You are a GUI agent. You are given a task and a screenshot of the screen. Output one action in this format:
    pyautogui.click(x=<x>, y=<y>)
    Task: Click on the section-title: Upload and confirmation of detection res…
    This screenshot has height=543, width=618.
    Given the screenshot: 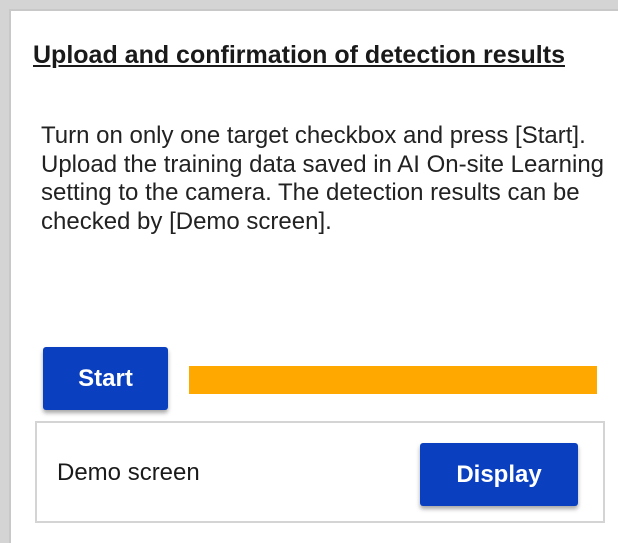 What is the action you would take?
    pyautogui.click(x=299, y=55)
    